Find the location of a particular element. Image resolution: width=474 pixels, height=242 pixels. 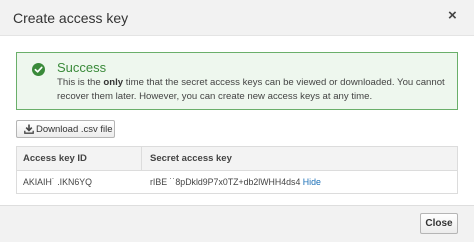

dialog-header: Create access key × is located at coordinates (237, 18).